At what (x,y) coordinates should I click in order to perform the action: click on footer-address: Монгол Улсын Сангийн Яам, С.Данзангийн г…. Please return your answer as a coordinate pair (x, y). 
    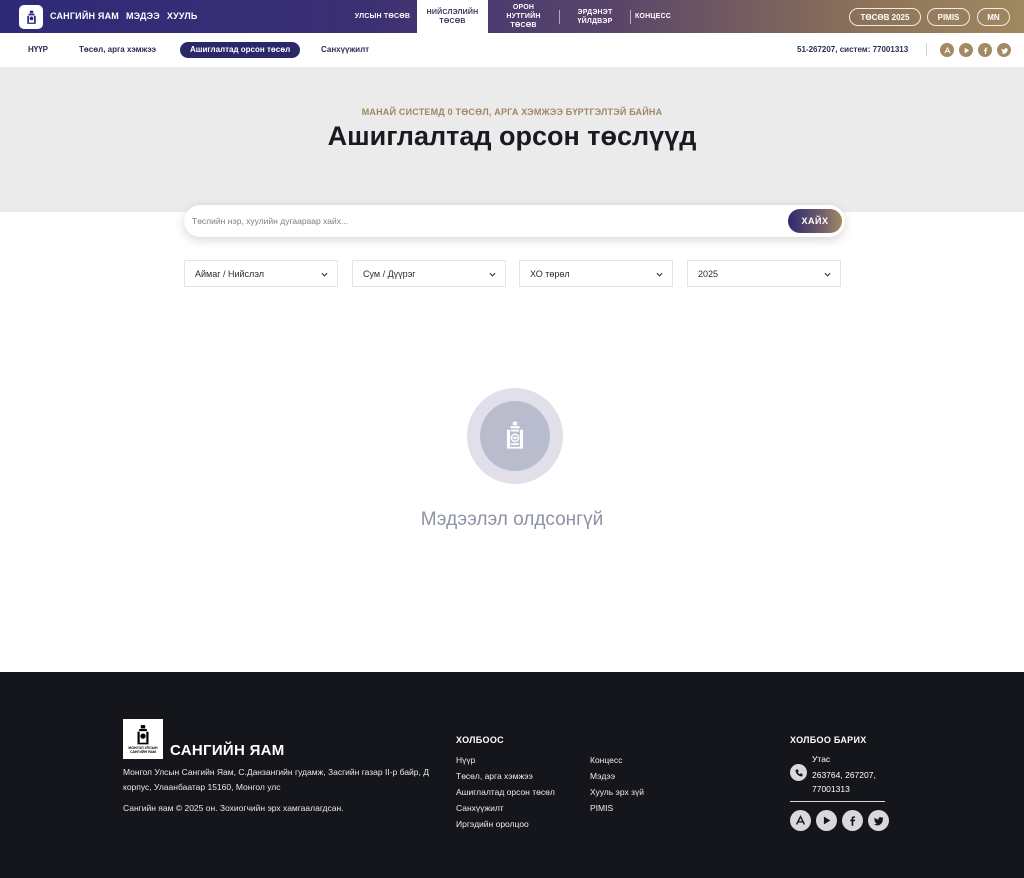
    Looking at the image, I should click on (276, 779).